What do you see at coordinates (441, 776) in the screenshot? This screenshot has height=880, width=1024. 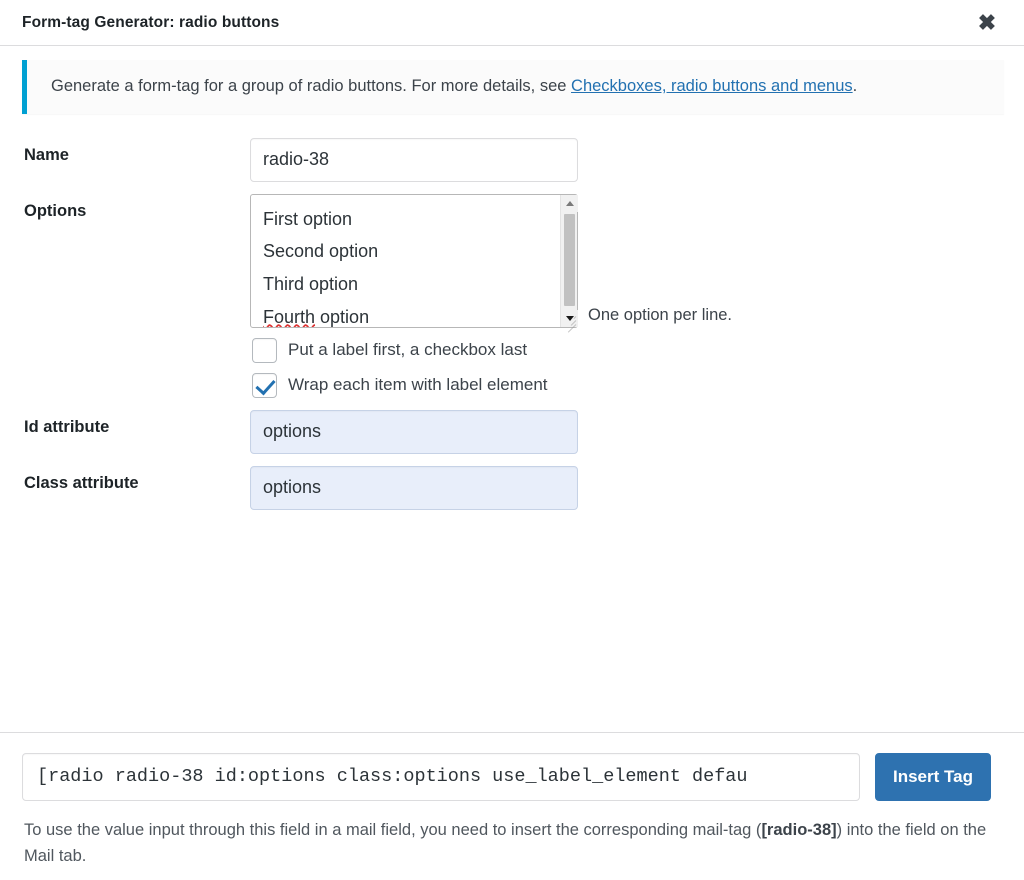 I see `generated-tag-input` at bounding box center [441, 776].